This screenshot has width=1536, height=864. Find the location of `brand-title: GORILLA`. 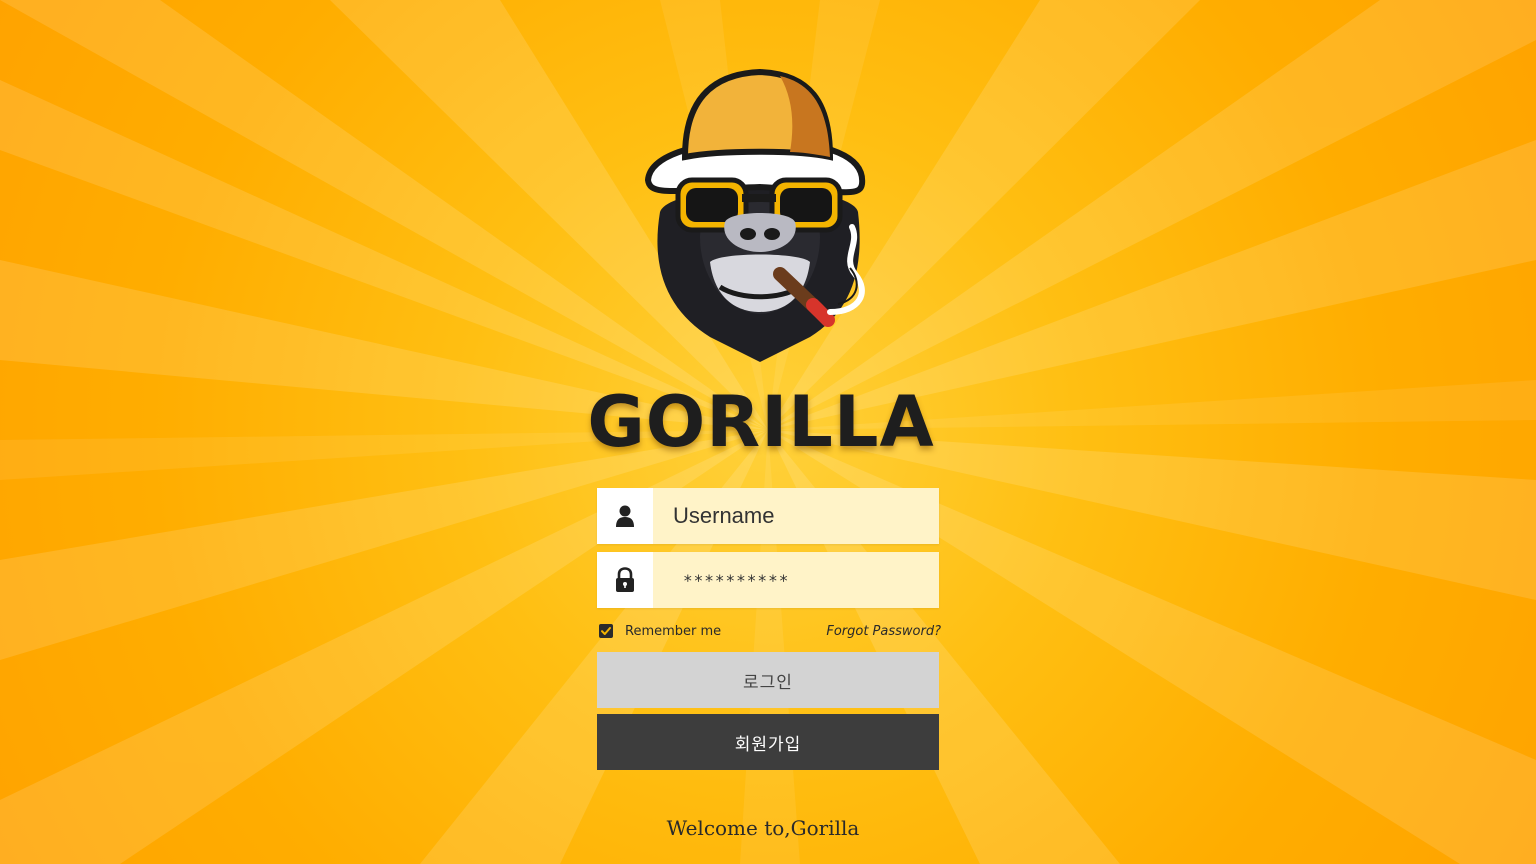

brand-title: GORILLA is located at coordinates (761, 422).